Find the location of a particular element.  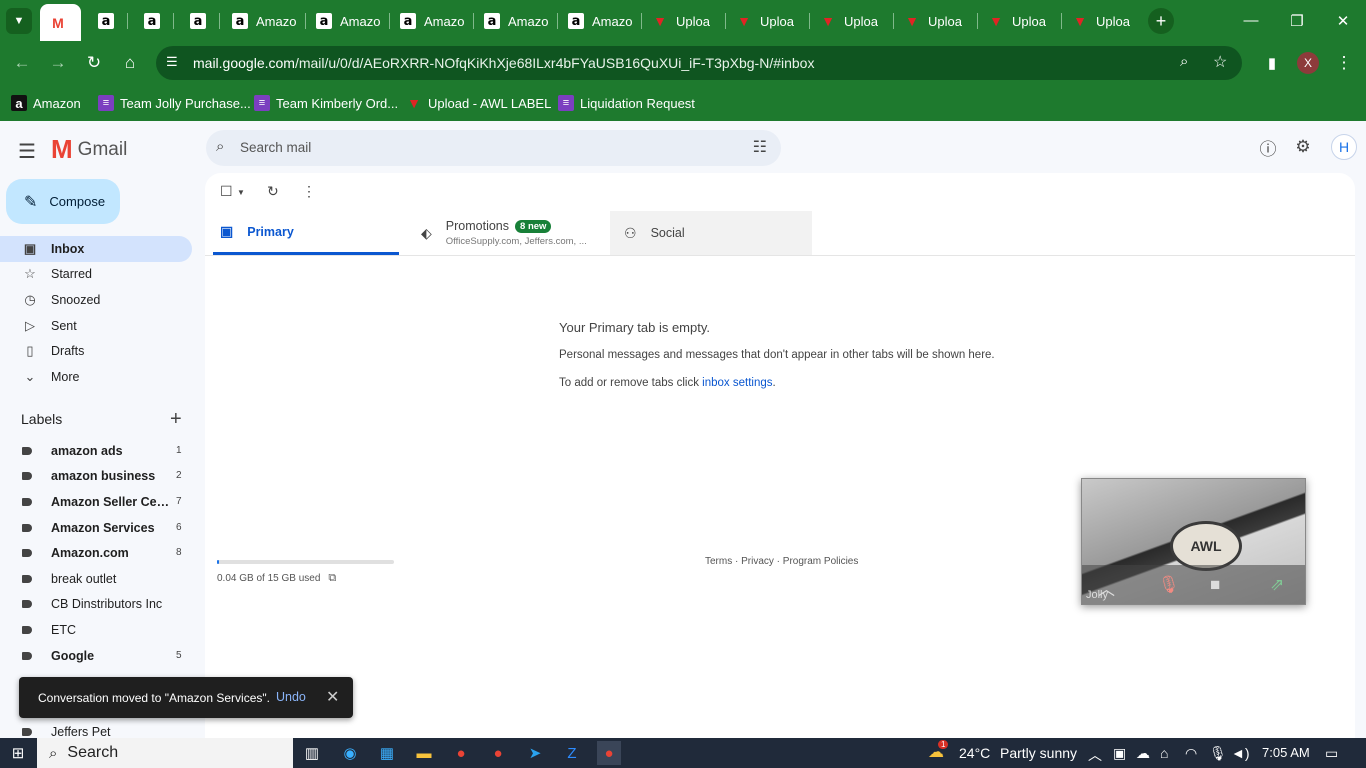

edge-icon: ◉ is located at coordinates (350, 753).